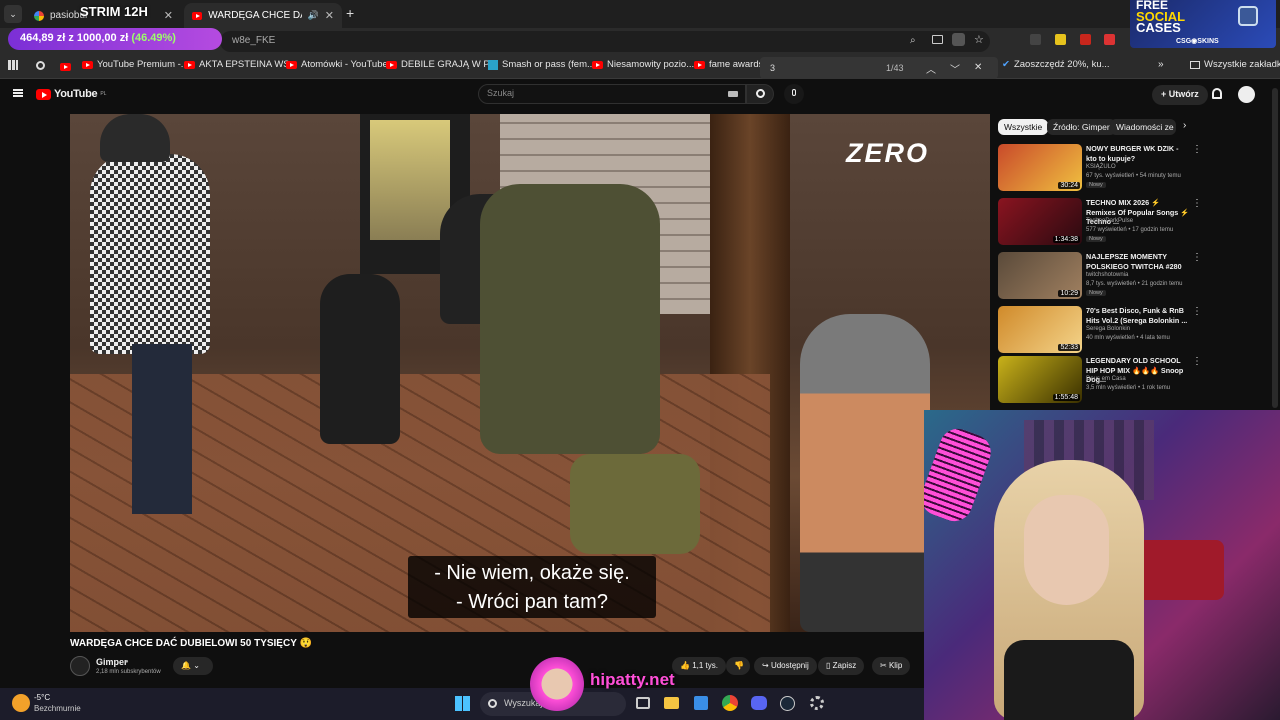  Describe the element at coordinates (1246, 94) in the screenshot. I see `avatar` at that location.